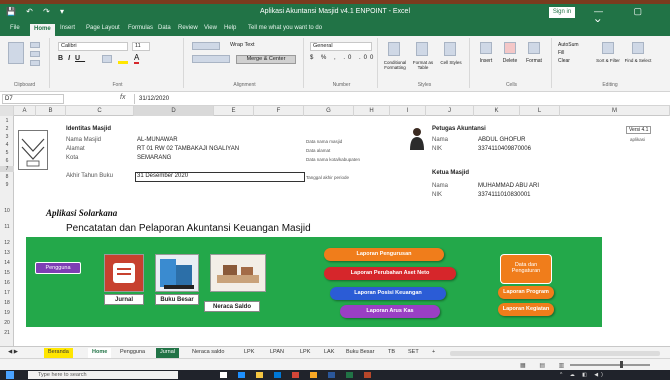  What do you see at coordinates (413, 353) in the screenshot?
I see `sheet-tab: SET` at bounding box center [413, 353].